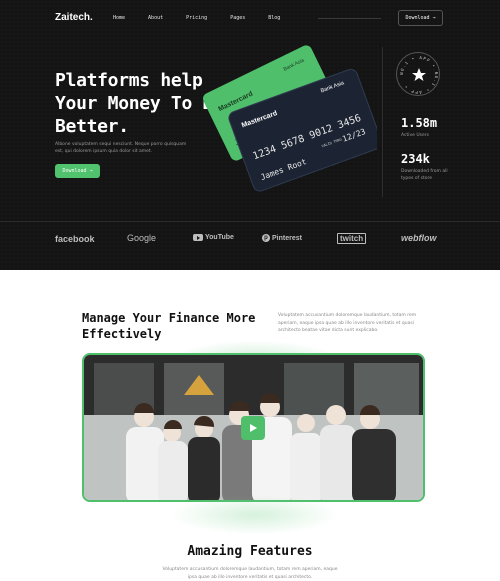 This screenshot has width=500, height=581. Describe the element at coordinates (75, 239) in the screenshot. I see `brand-facebook: facebook` at that location.